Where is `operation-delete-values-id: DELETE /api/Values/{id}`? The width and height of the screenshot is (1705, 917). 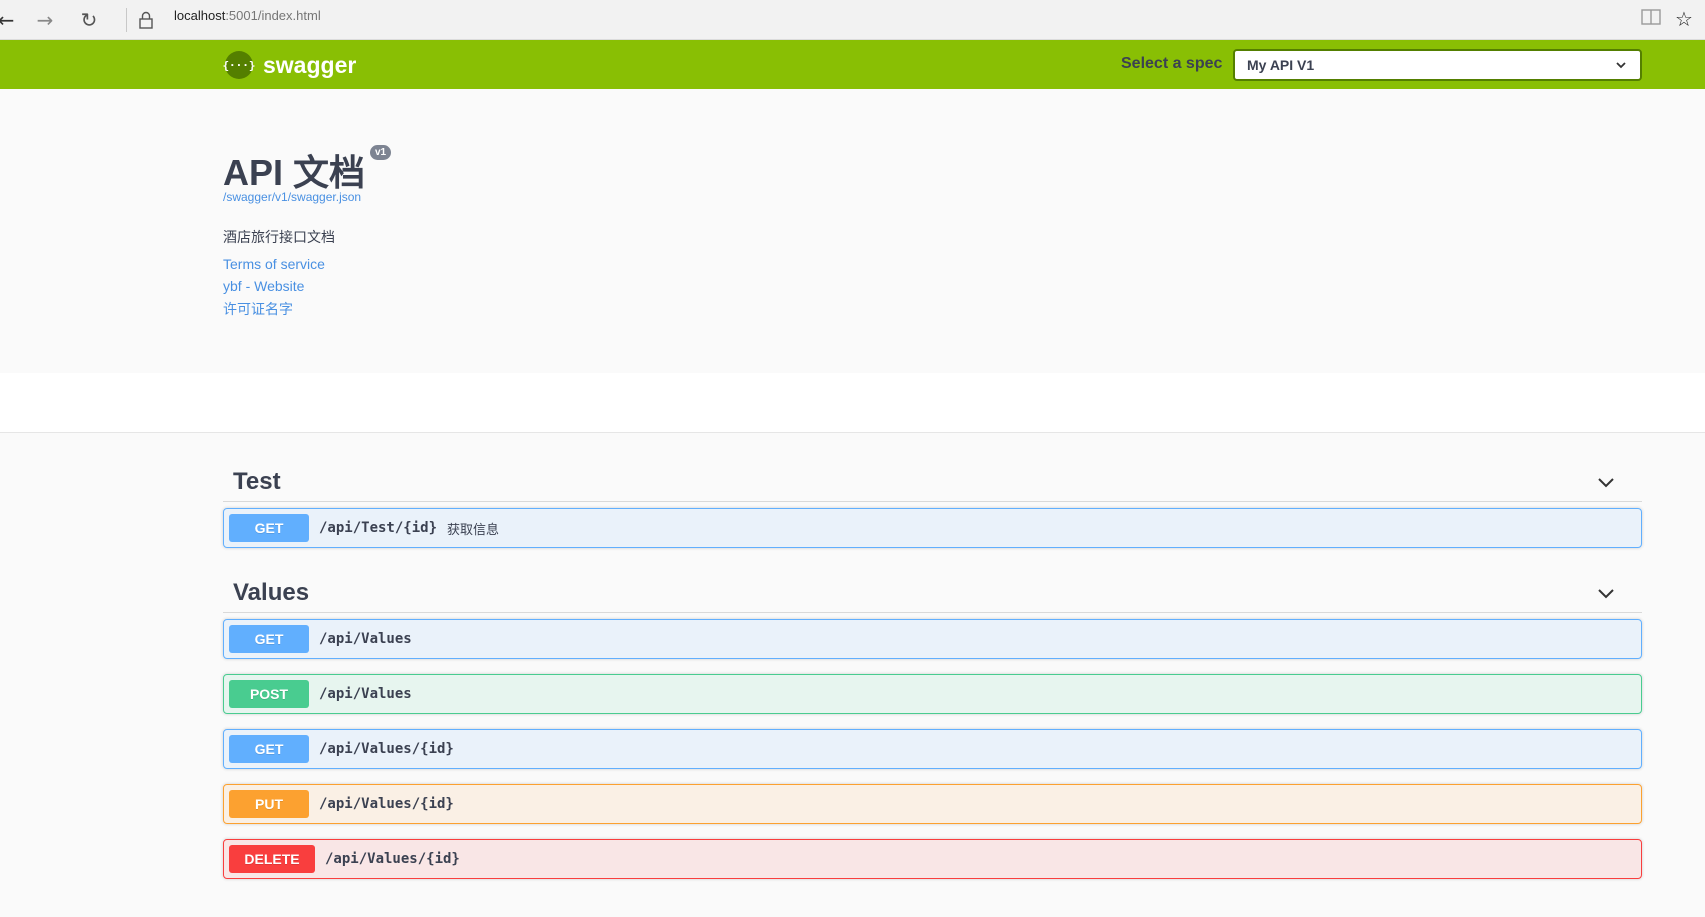 operation-delete-values-id: DELETE /api/Values/{id} is located at coordinates (932, 859).